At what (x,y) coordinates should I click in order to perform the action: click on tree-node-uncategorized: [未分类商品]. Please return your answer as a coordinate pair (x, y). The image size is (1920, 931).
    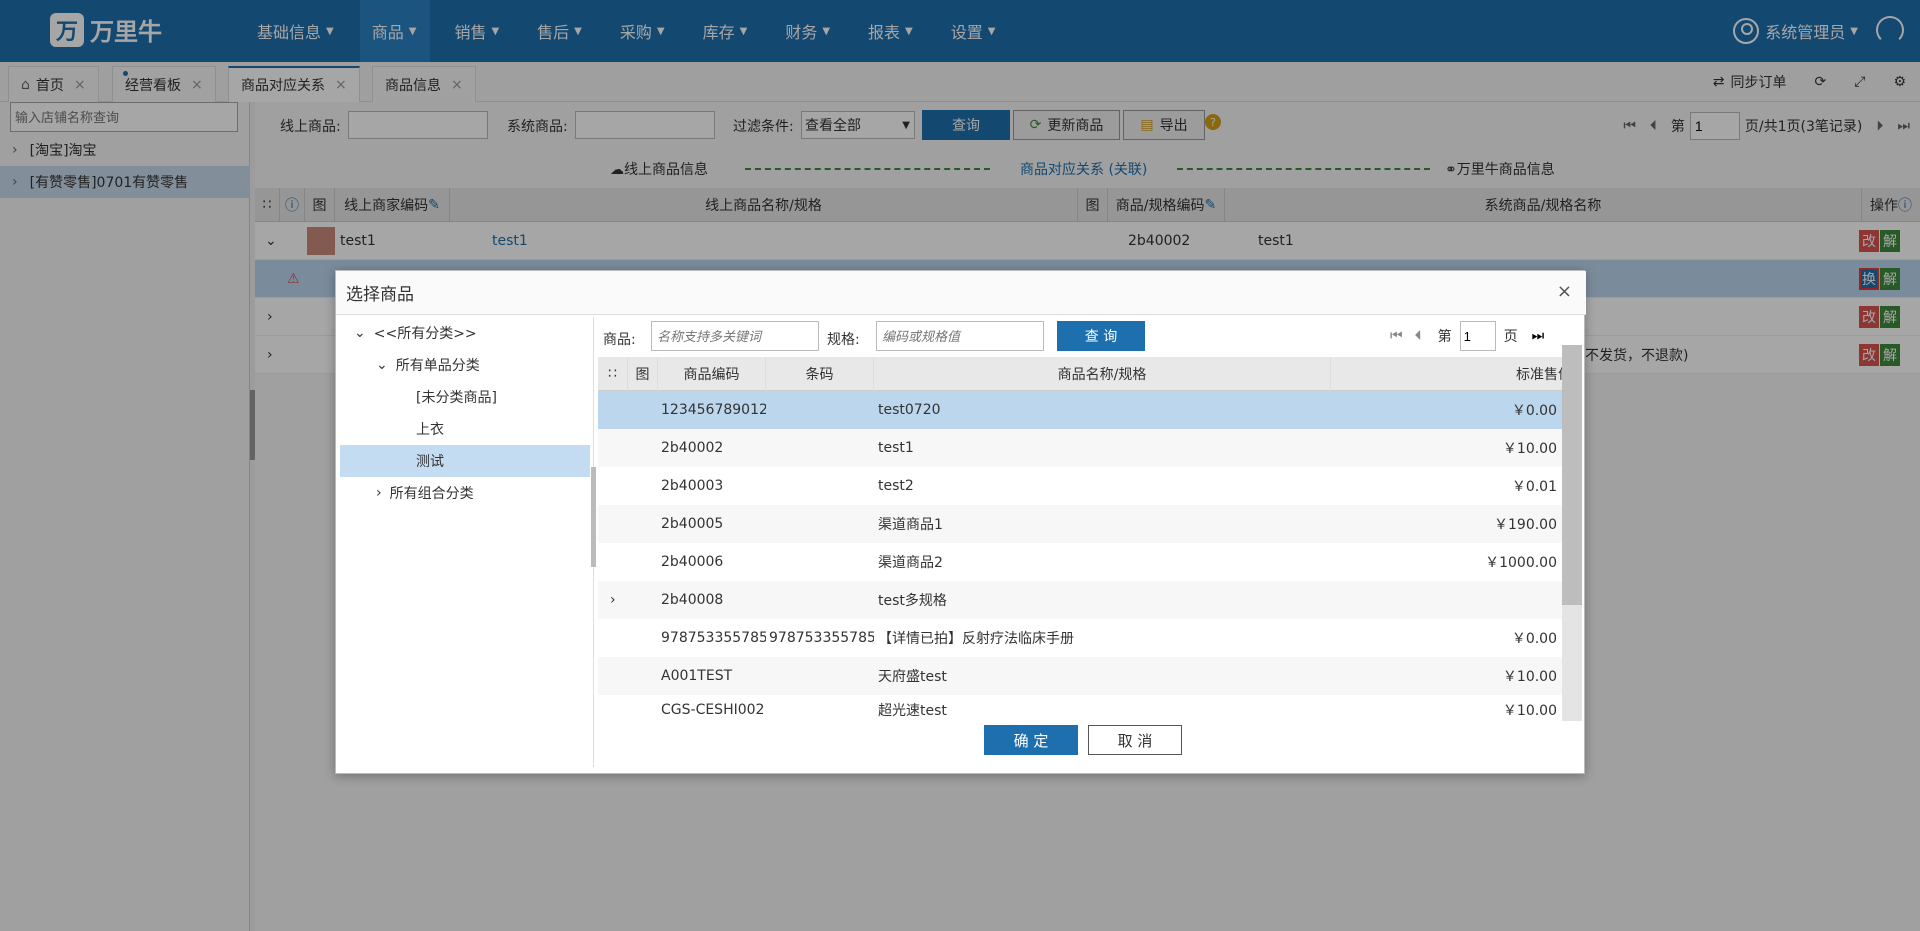
    Looking at the image, I should click on (456, 397).